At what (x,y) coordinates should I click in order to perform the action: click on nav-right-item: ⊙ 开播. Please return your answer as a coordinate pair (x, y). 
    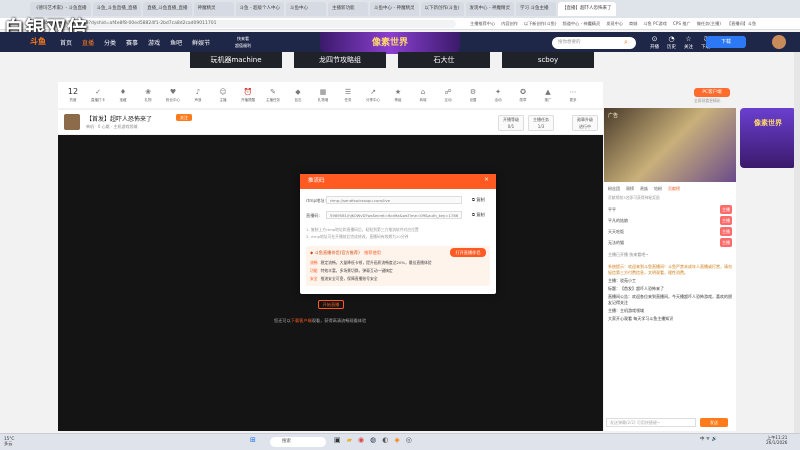
    Looking at the image, I should click on (654, 42).